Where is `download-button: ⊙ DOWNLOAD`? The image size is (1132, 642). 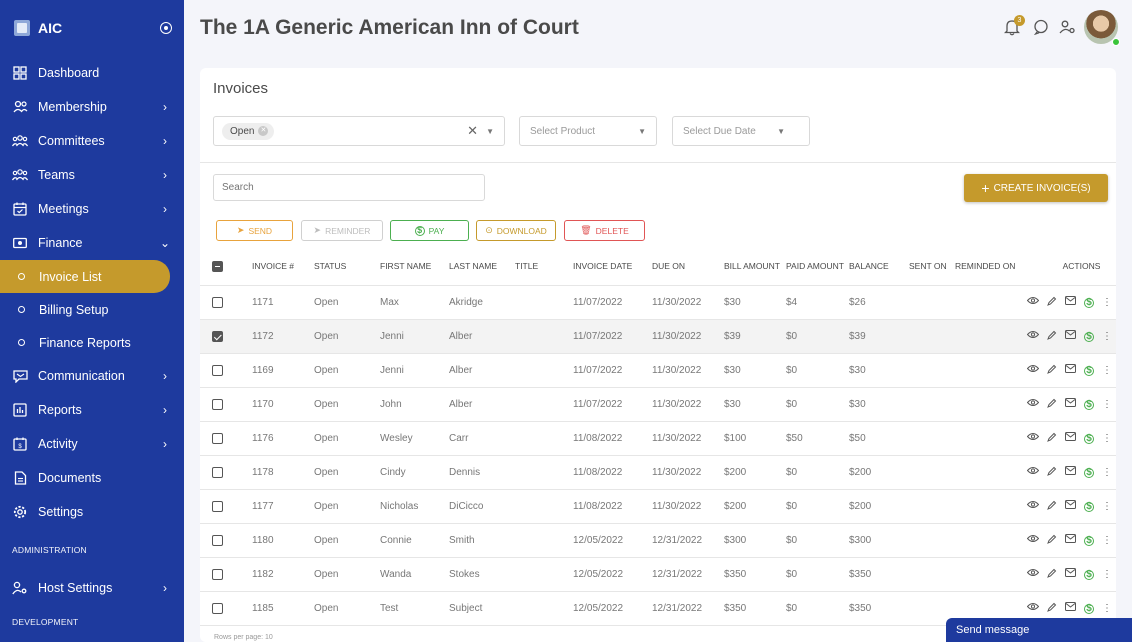
download-button: ⊙ DOWNLOAD is located at coordinates (516, 230).